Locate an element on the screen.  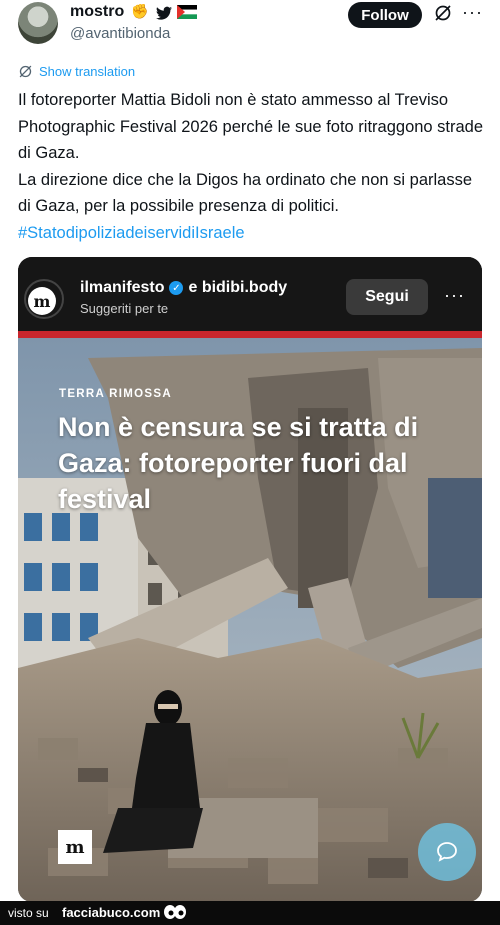
card-account-line: ilmanifesto ✓ e bidibi.body is located at coordinates (183, 288).